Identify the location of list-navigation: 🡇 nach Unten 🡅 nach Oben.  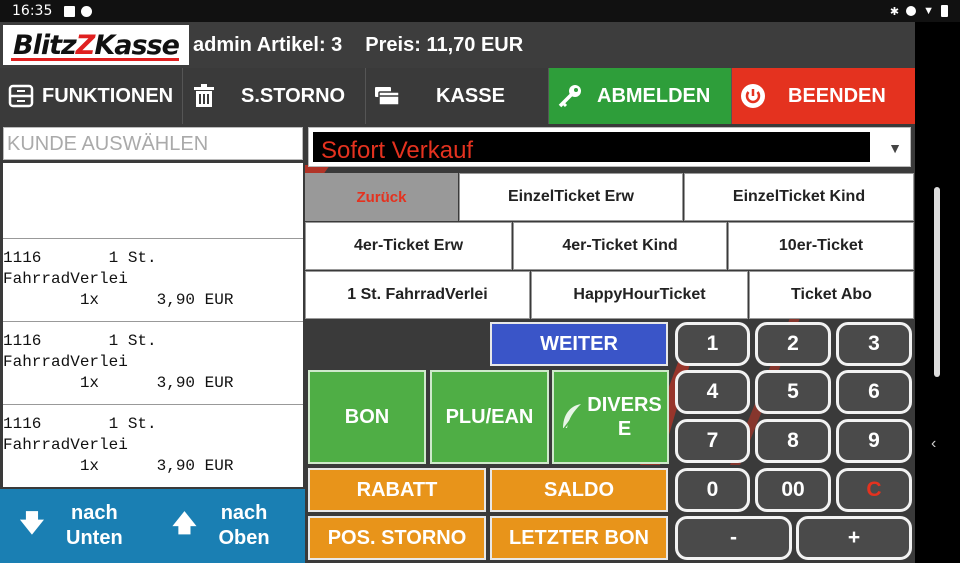
(152, 526).